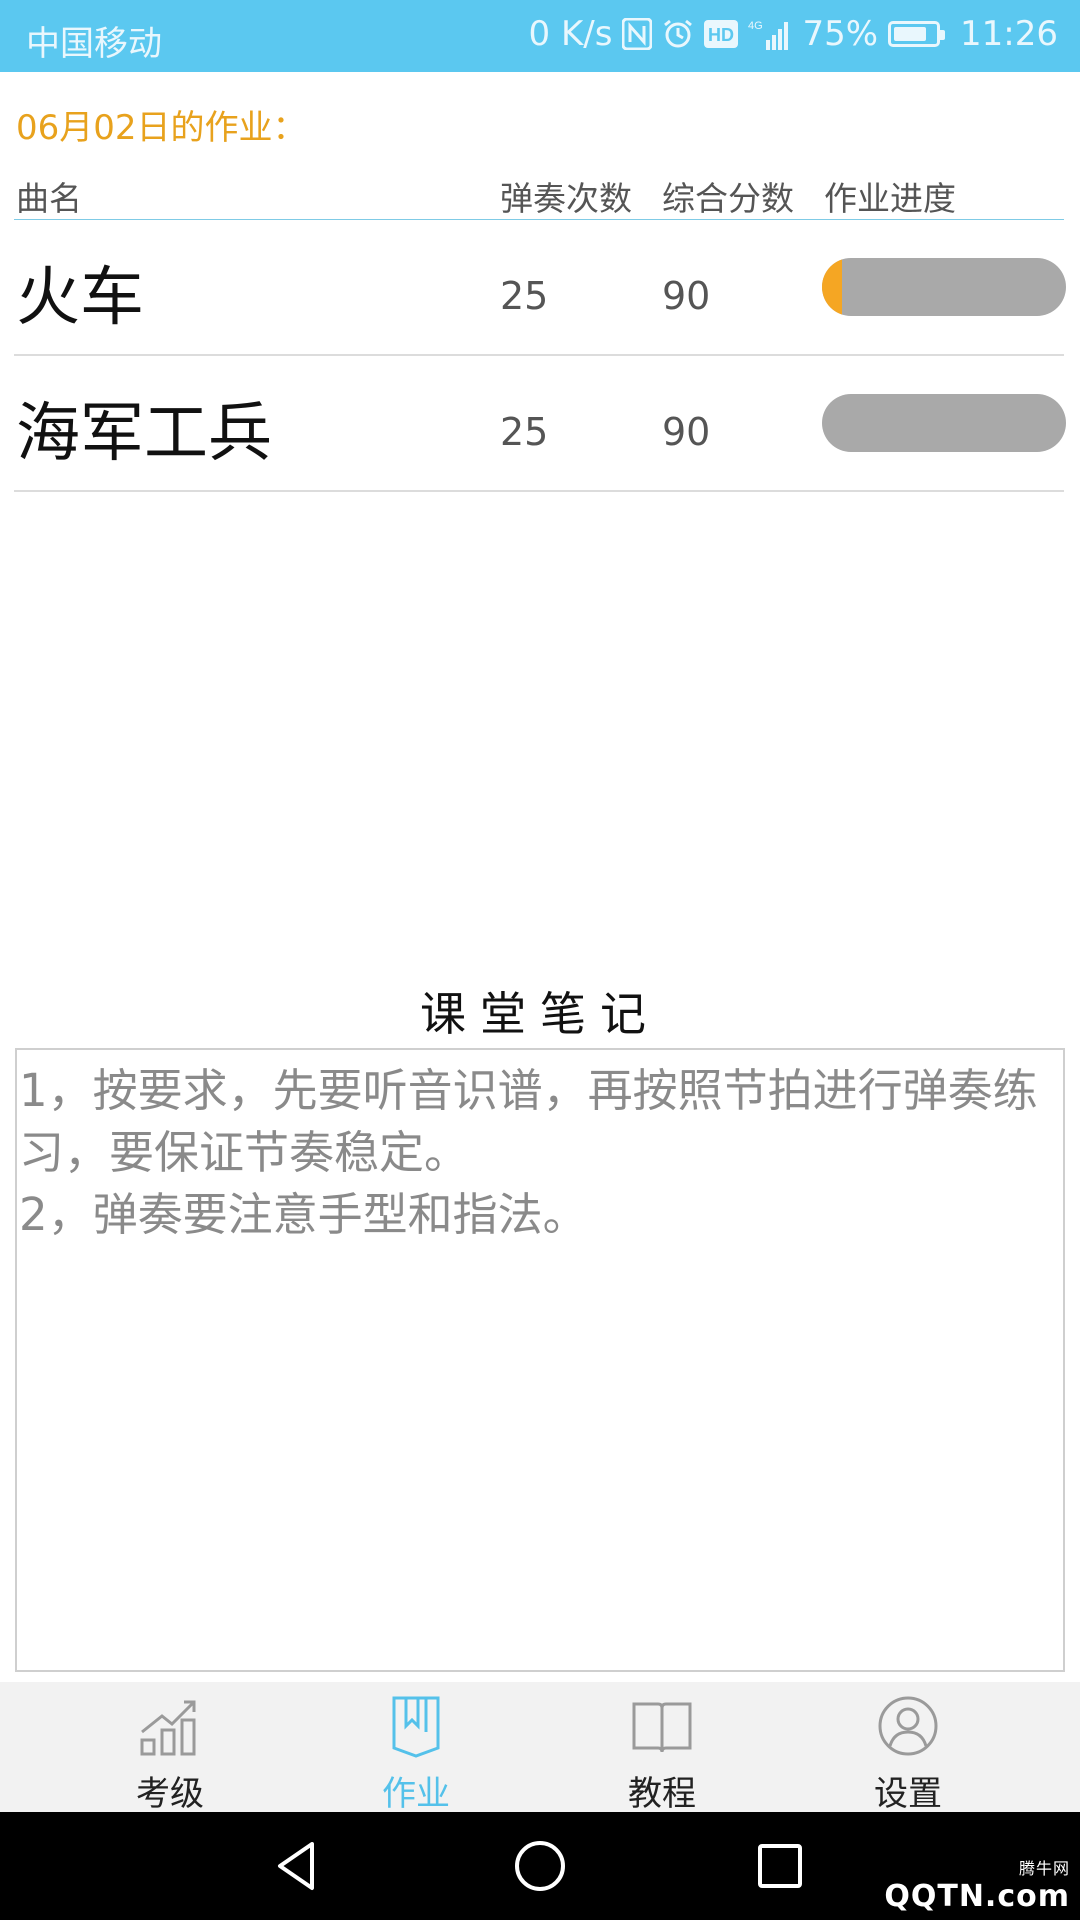 The height and width of the screenshot is (1920, 1080). I want to click on open-book-icon, so click(662, 1726).